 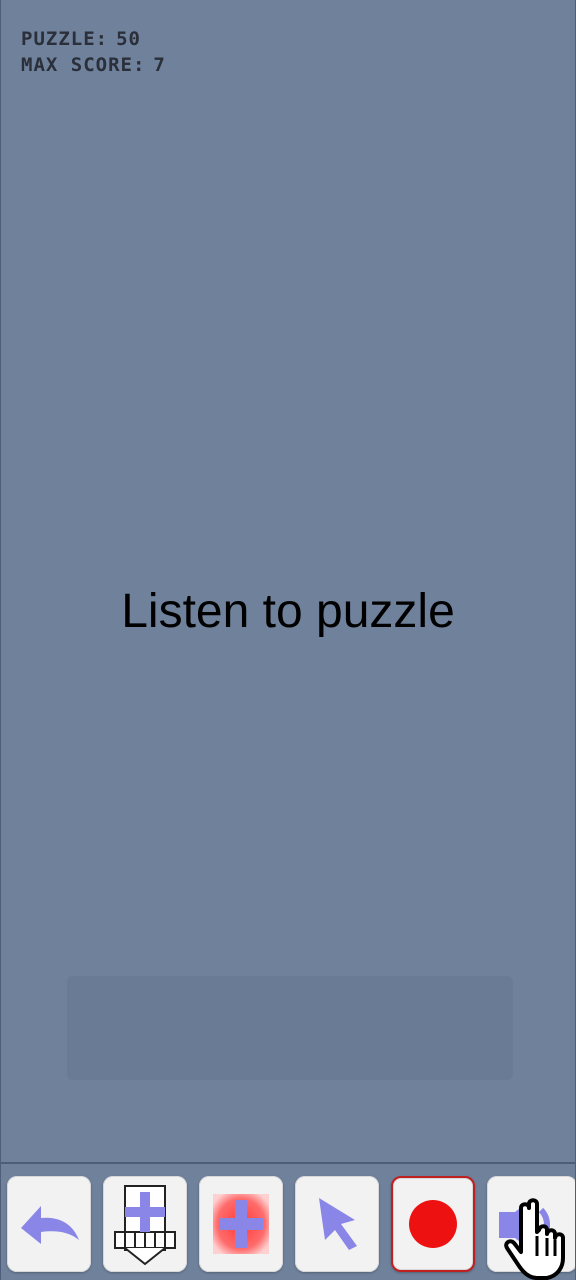 I want to click on faded-hint-panel, so click(x=290, y=1028).